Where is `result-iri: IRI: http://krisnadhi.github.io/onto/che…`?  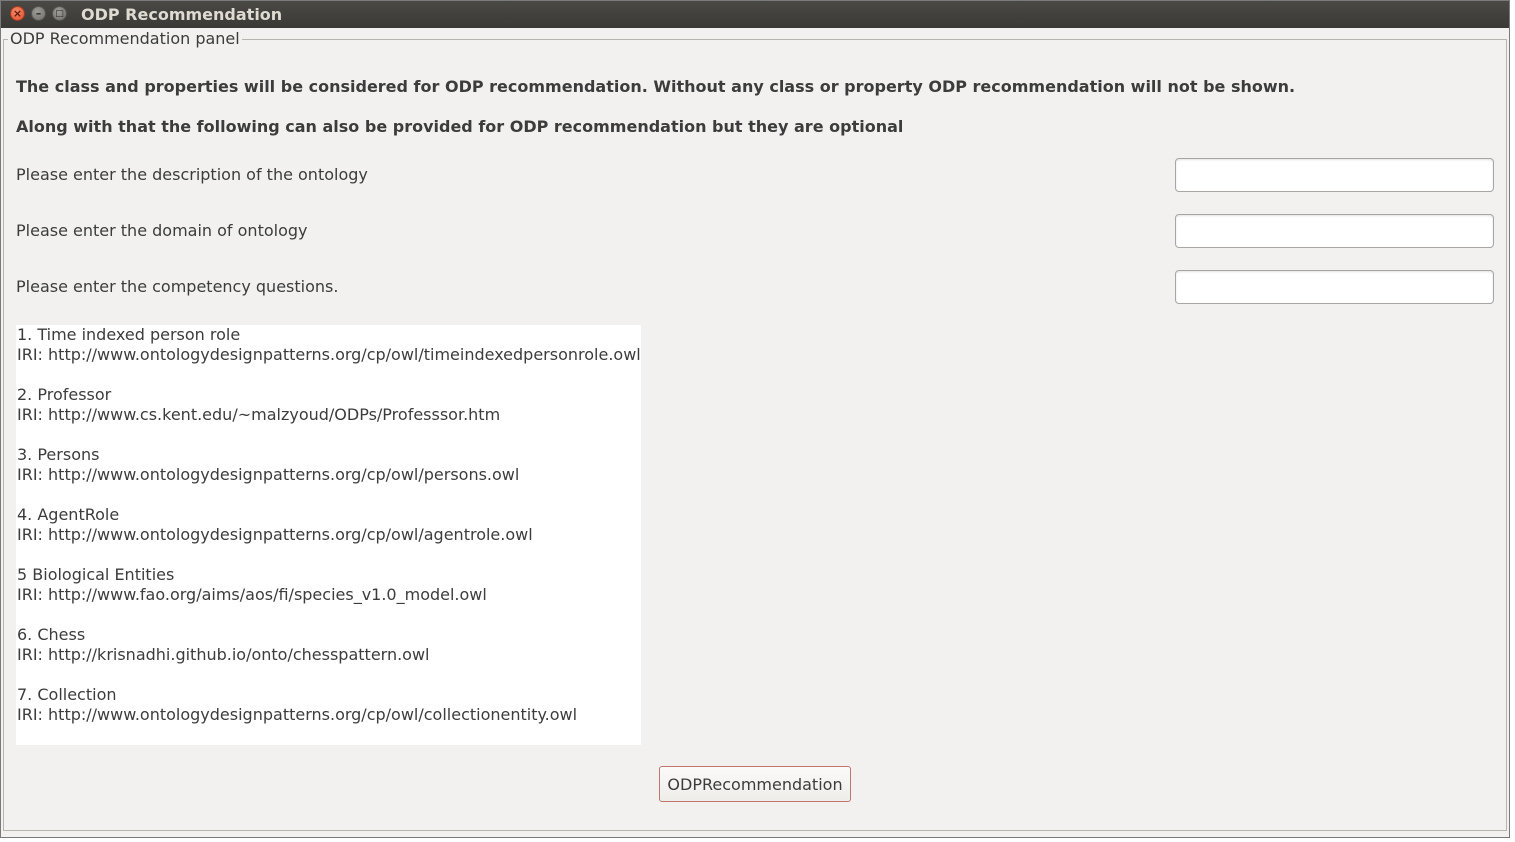
result-iri: IRI: http://krisnadhi.github.io/onto/che… is located at coordinates (223, 654).